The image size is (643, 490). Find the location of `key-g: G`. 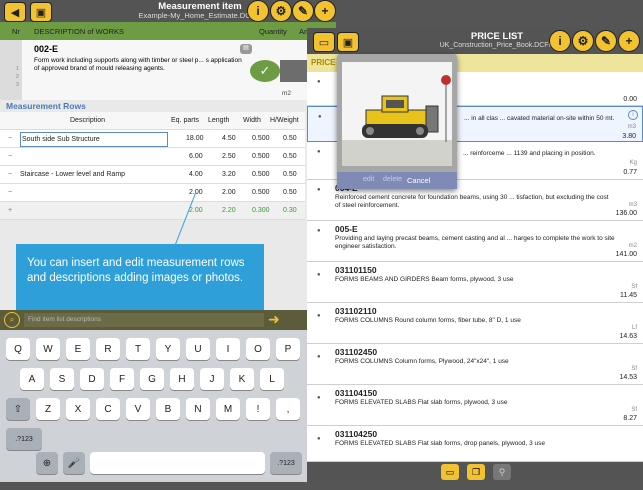

key-g: G is located at coordinates (152, 379).